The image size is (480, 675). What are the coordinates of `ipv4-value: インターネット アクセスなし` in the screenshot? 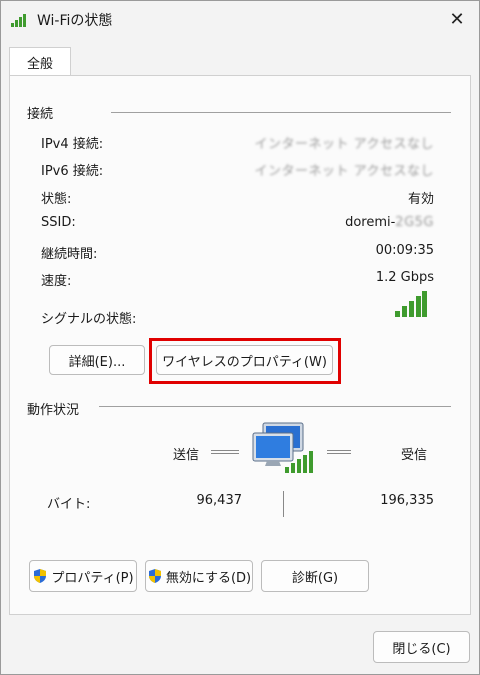 It's located at (344, 144).